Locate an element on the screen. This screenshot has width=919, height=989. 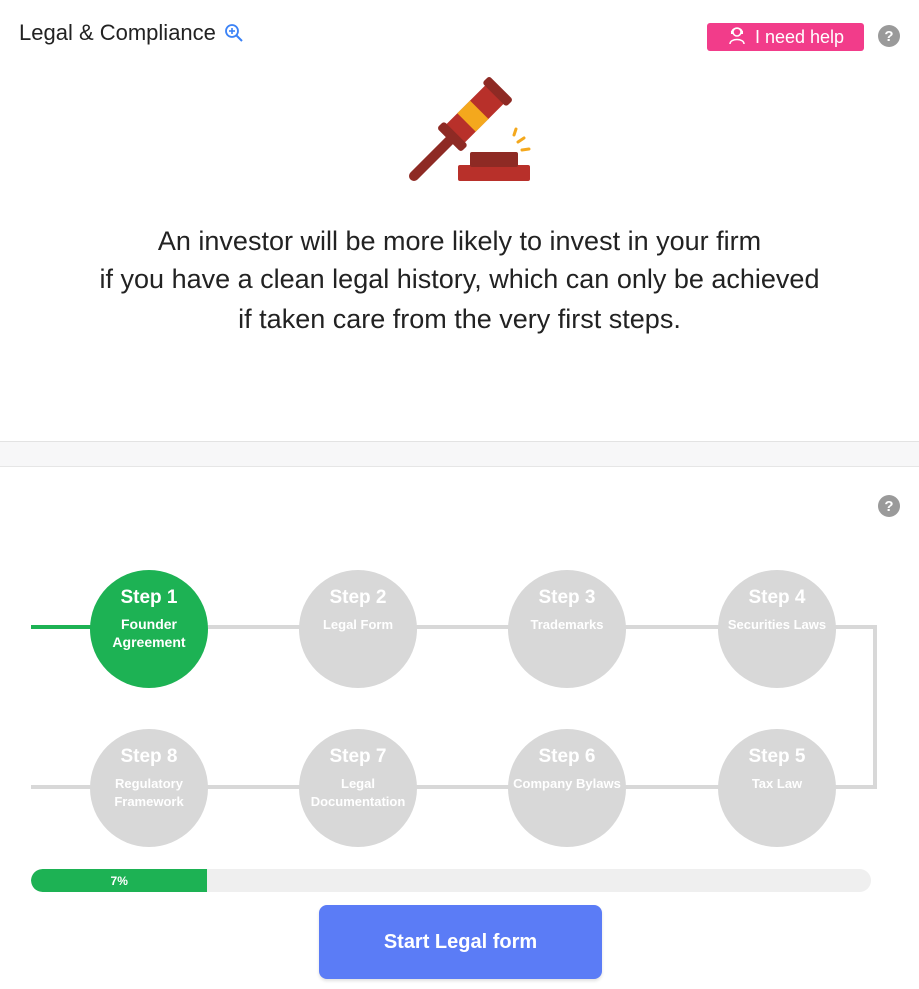
i-need-help-button: I need help is located at coordinates (785, 37).